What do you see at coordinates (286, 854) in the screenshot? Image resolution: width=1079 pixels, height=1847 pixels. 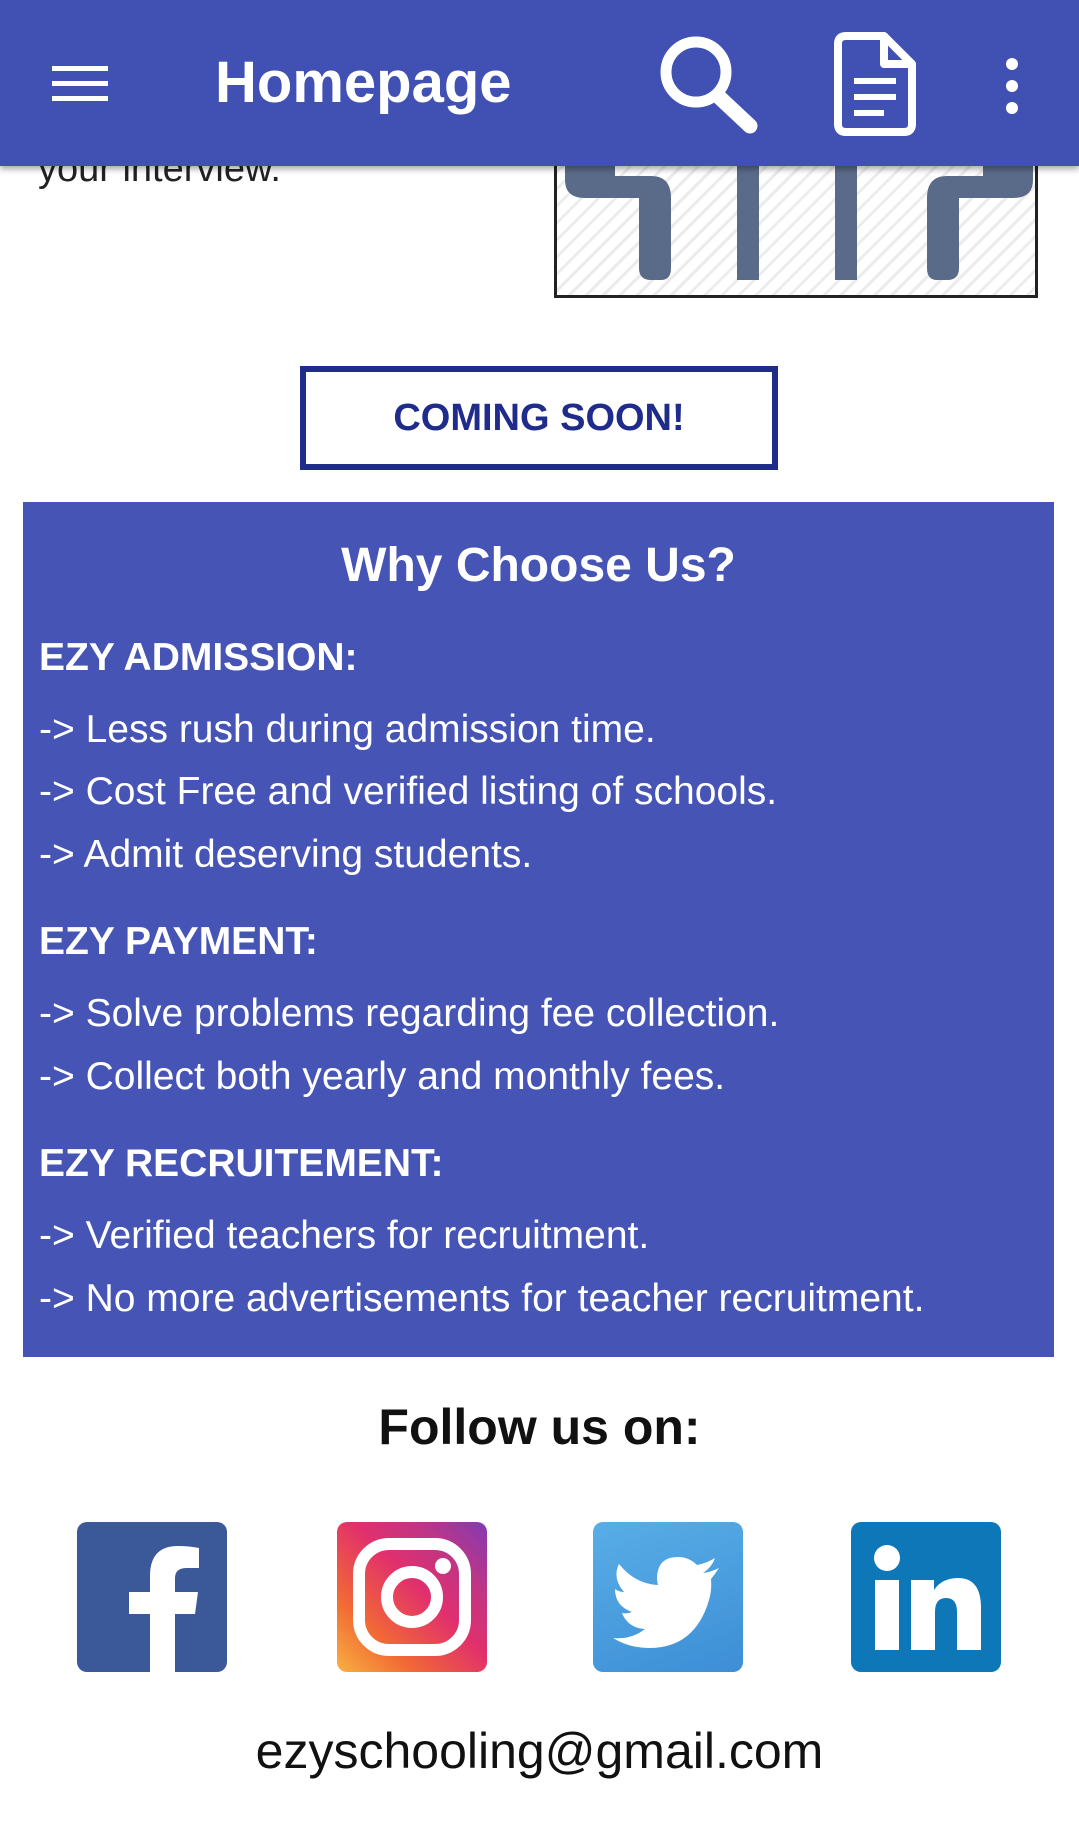 I see `list-item: -> Admit deserving students.` at bounding box center [286, 854].